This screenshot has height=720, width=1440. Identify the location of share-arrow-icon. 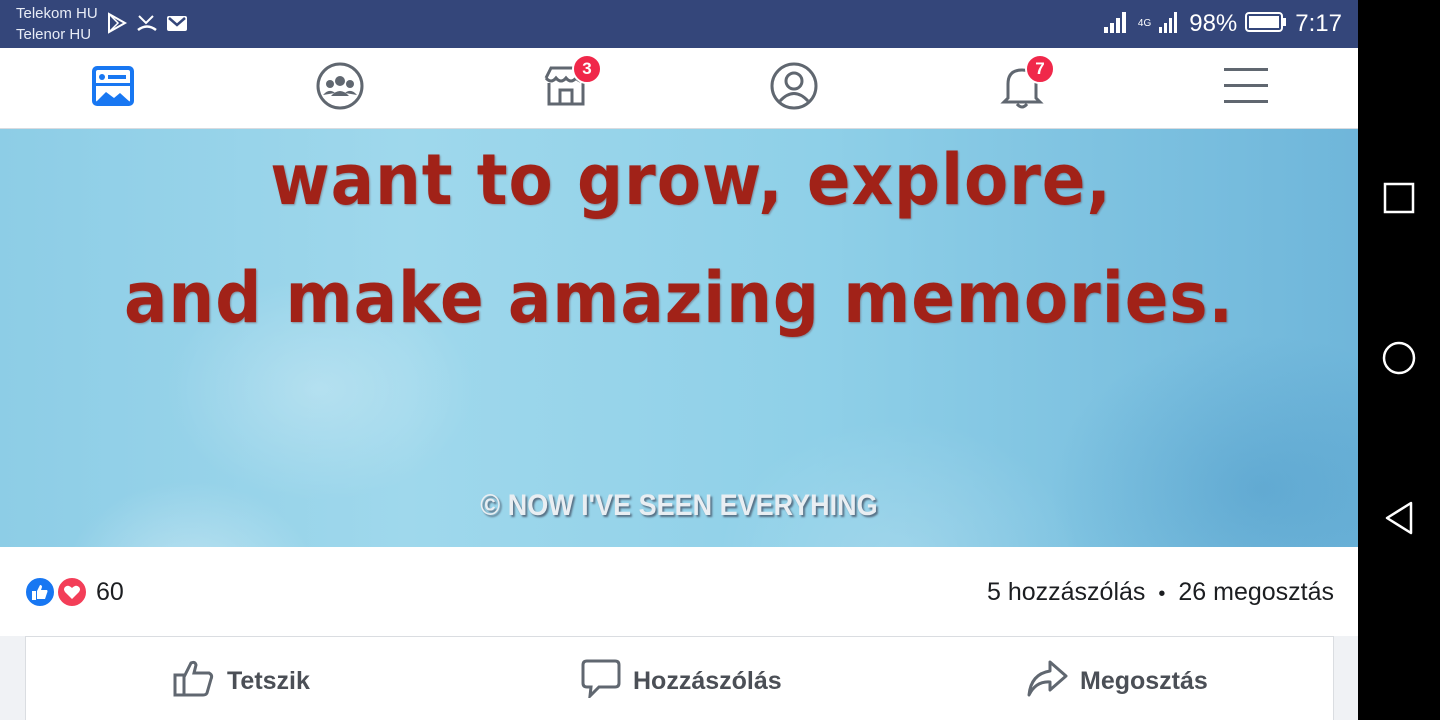
(1047, 681).